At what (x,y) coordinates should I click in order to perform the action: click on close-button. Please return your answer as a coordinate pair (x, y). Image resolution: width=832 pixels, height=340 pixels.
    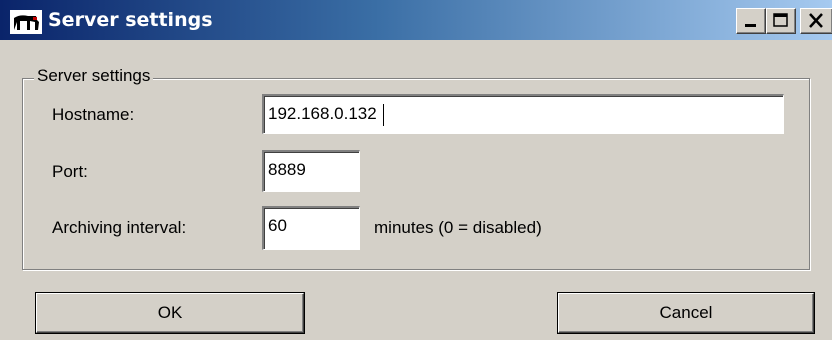
    Looking at the image, I should click on (816, 21).